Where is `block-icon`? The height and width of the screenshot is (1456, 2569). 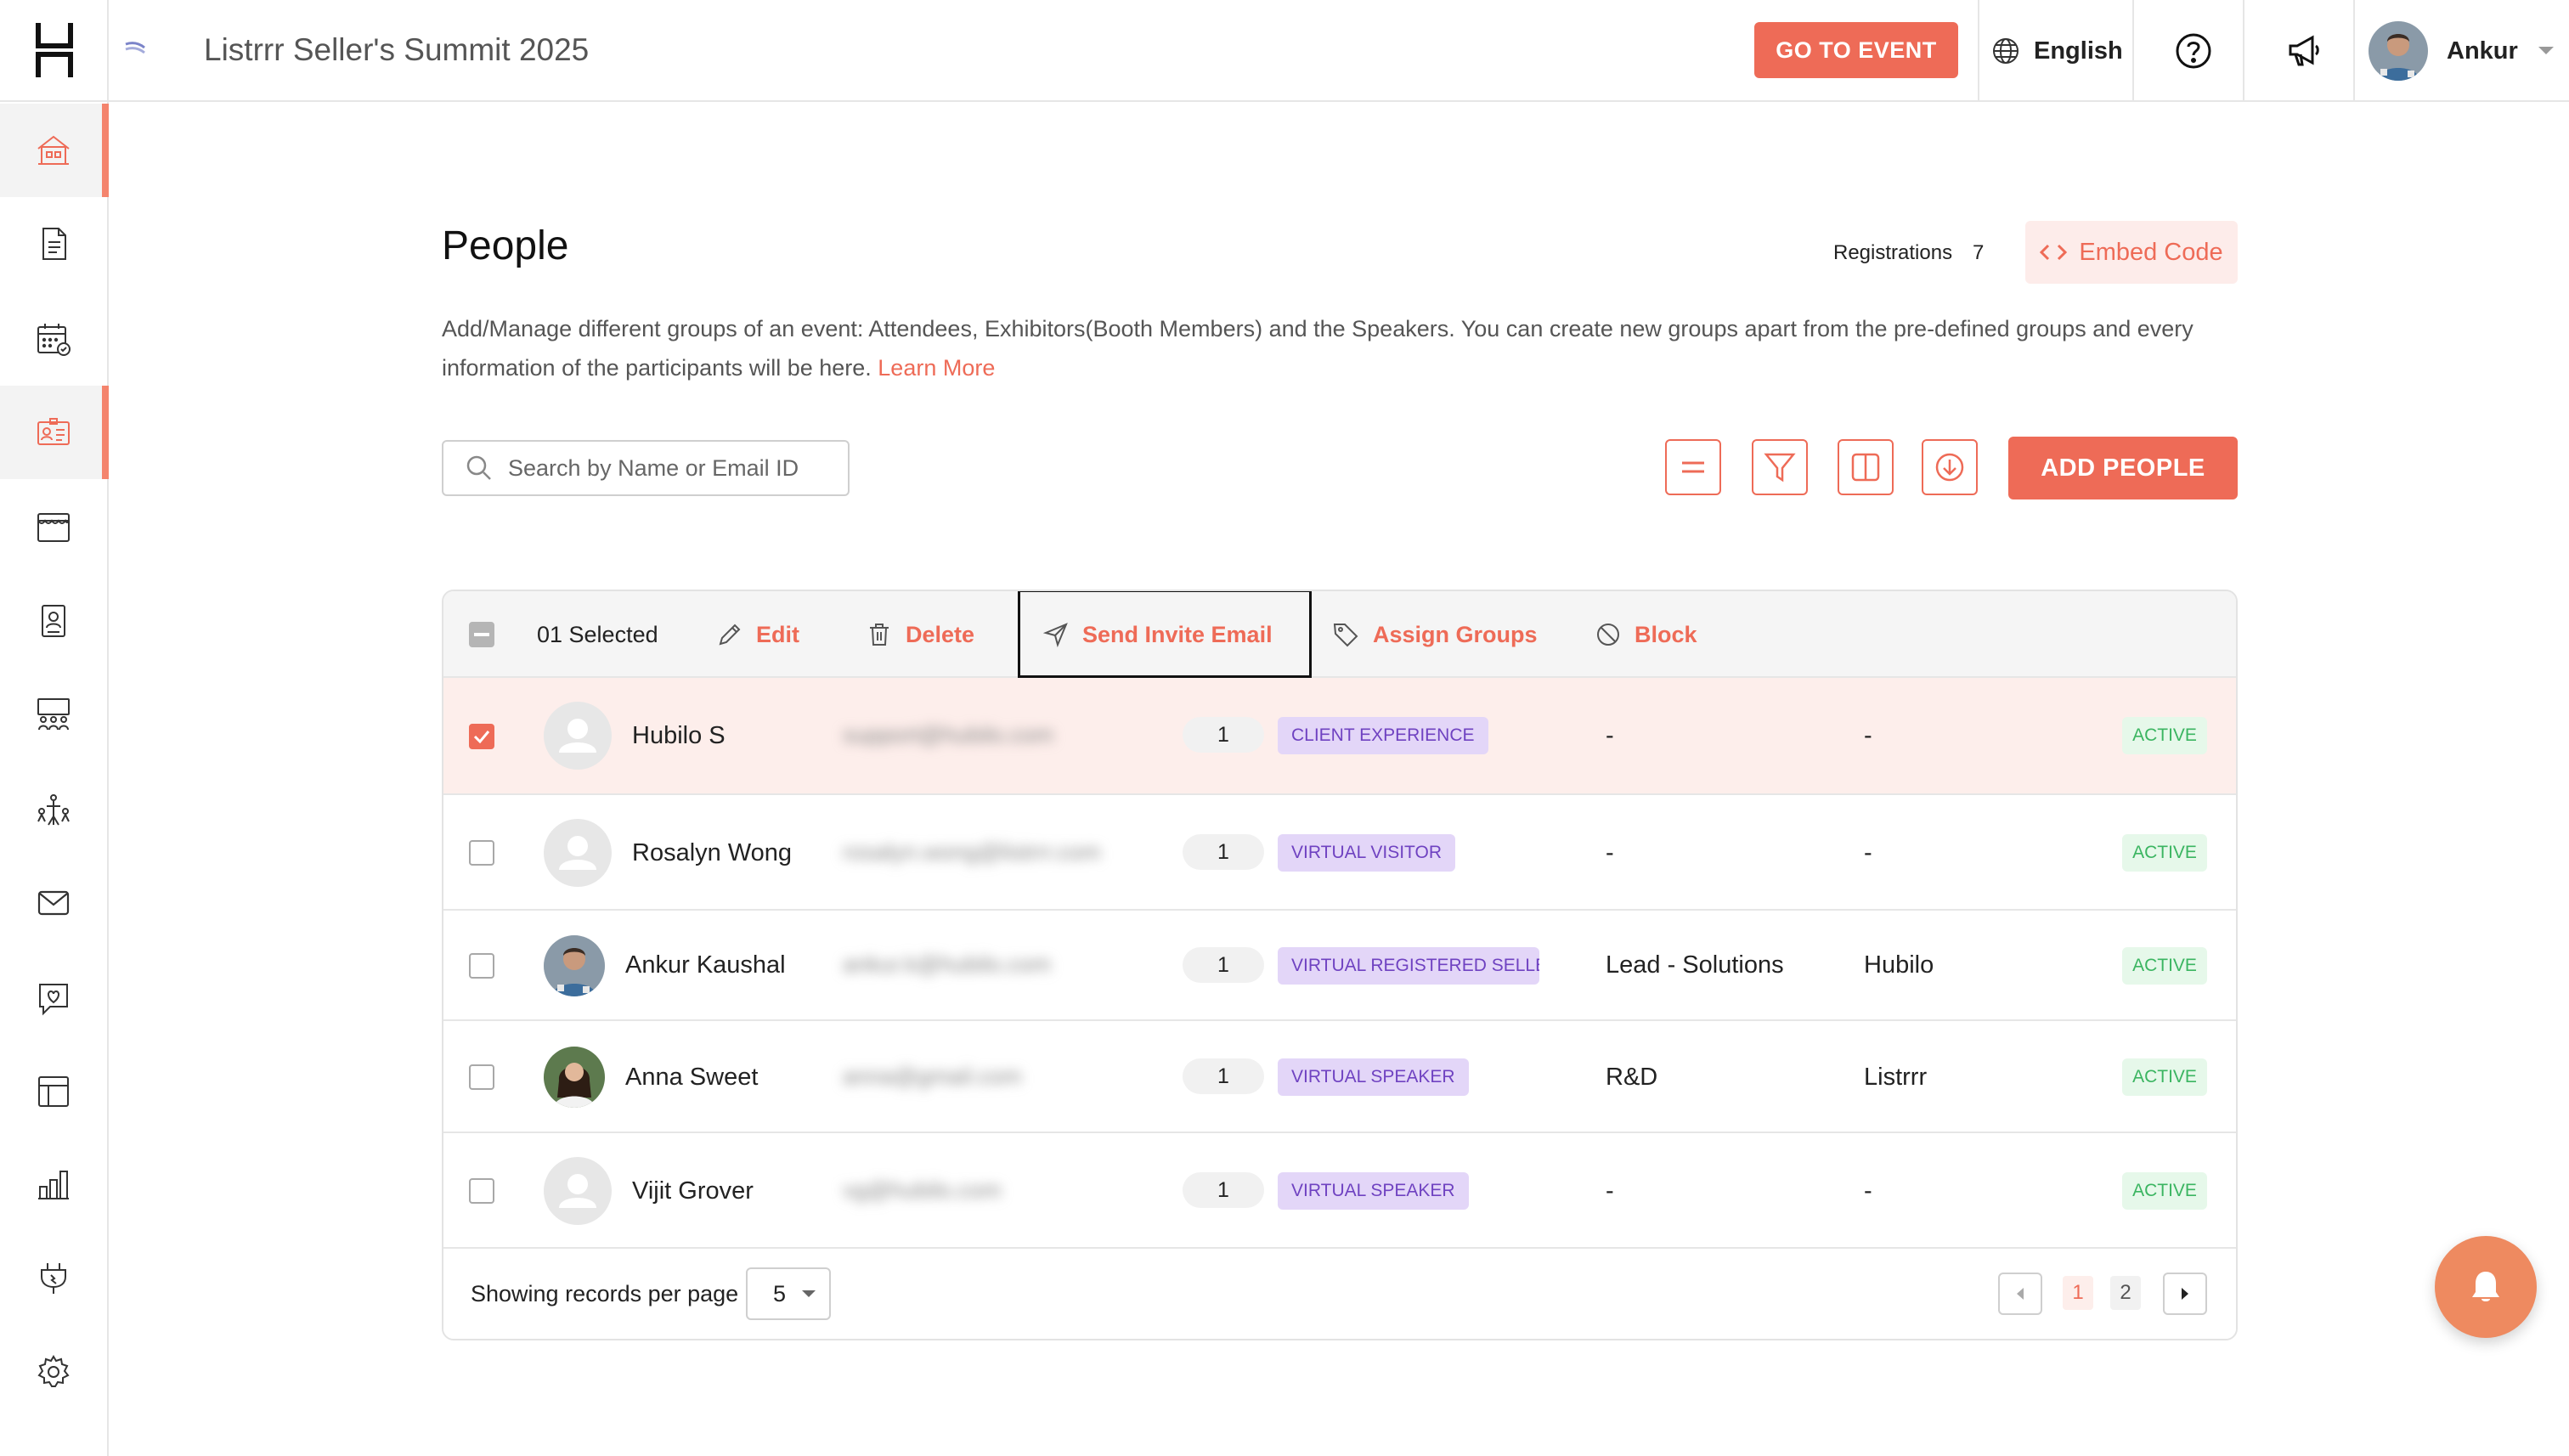 block-icon is located at coordinates (1608, 635).